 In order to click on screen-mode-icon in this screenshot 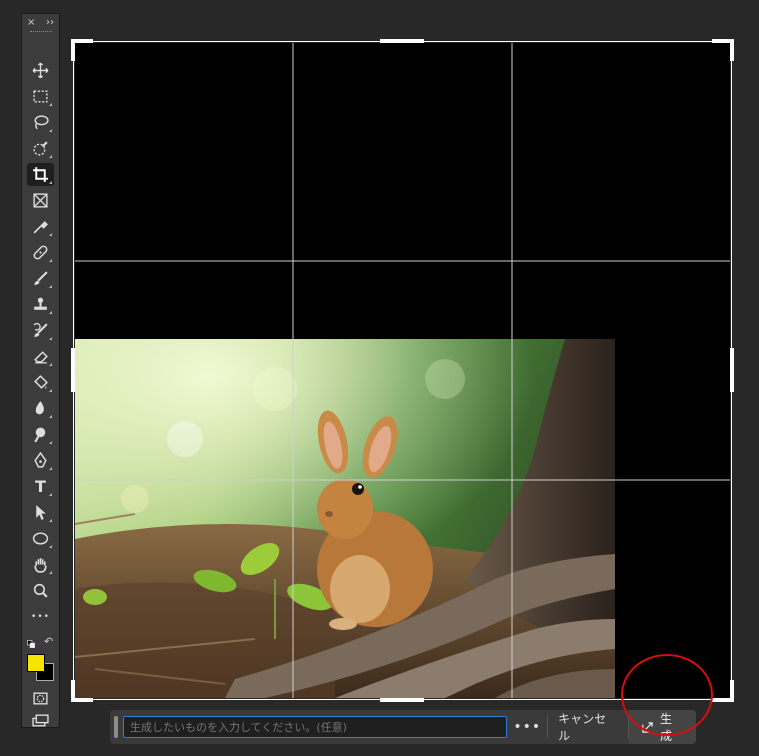, I will do `click(40, 720)`.